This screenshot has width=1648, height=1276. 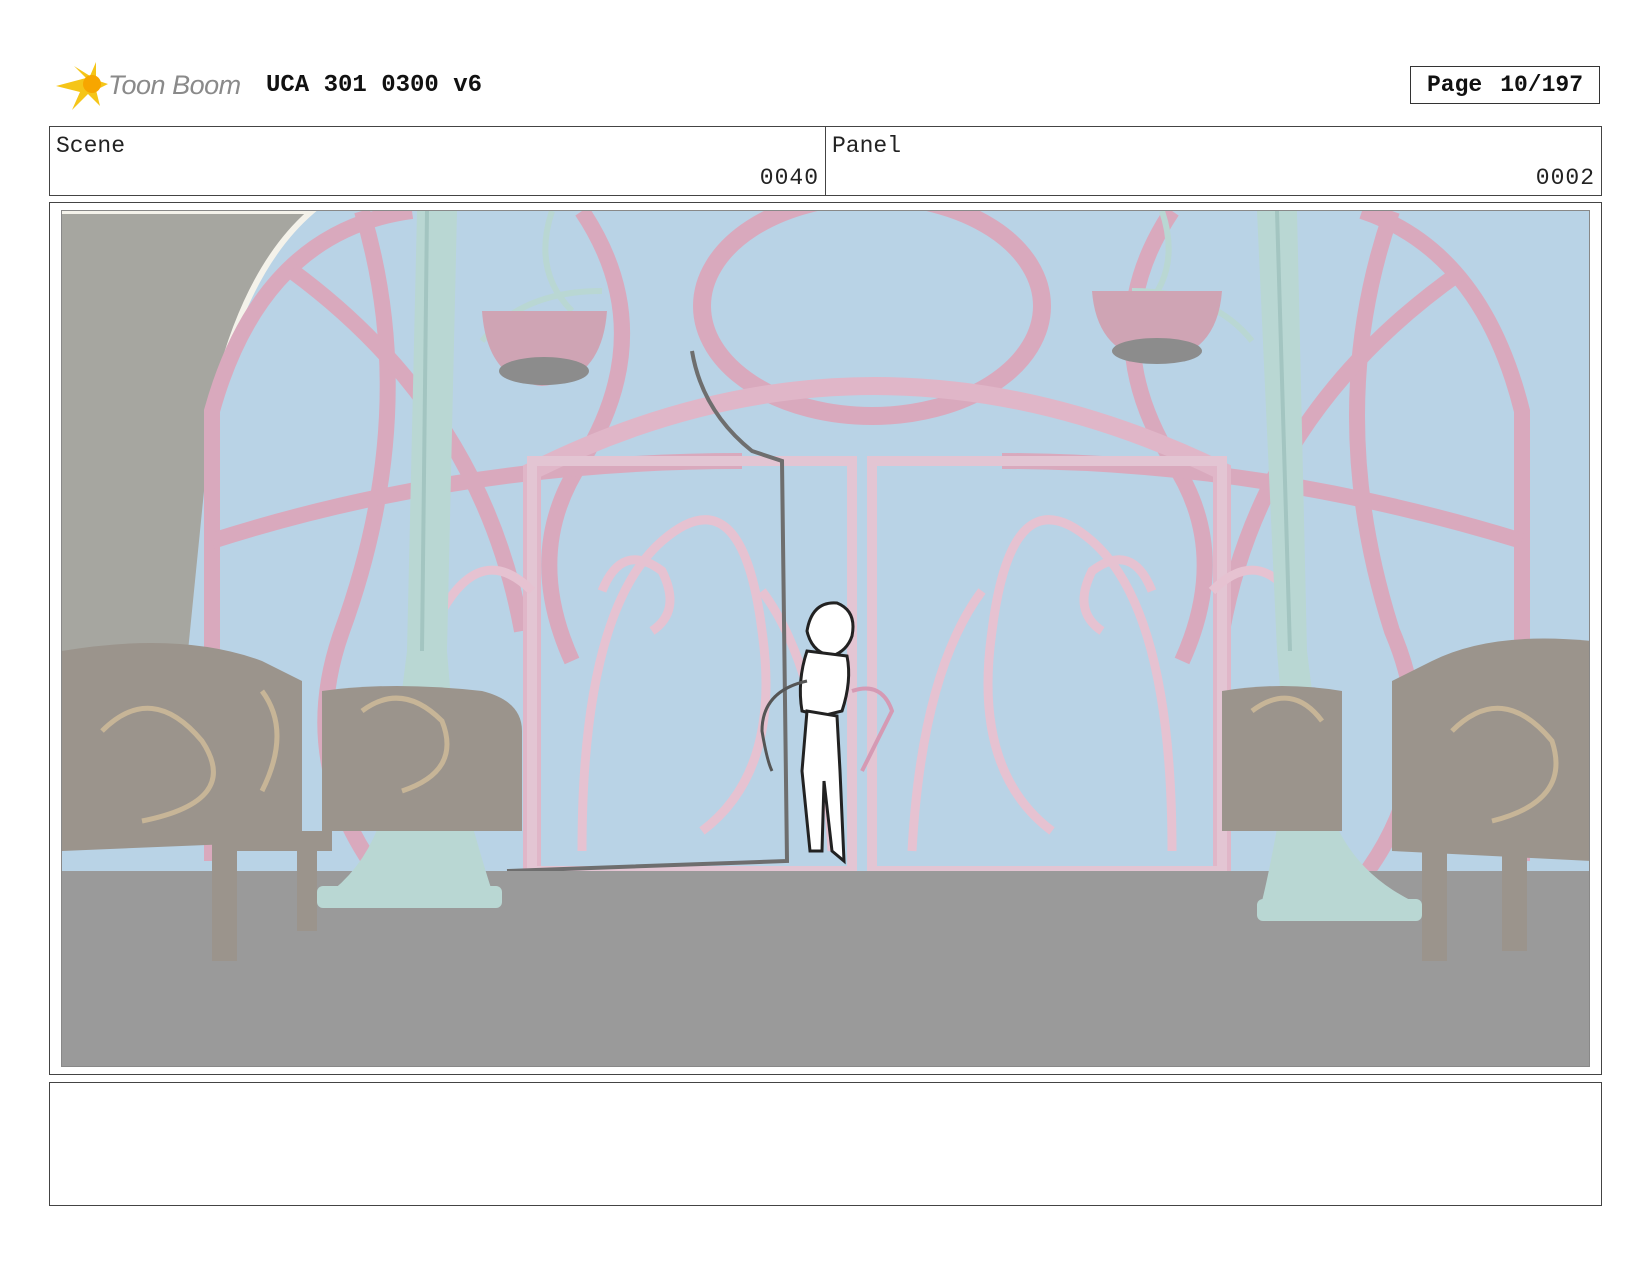 I want to click on page-number: 10/197, so click(x=1542, y=85).